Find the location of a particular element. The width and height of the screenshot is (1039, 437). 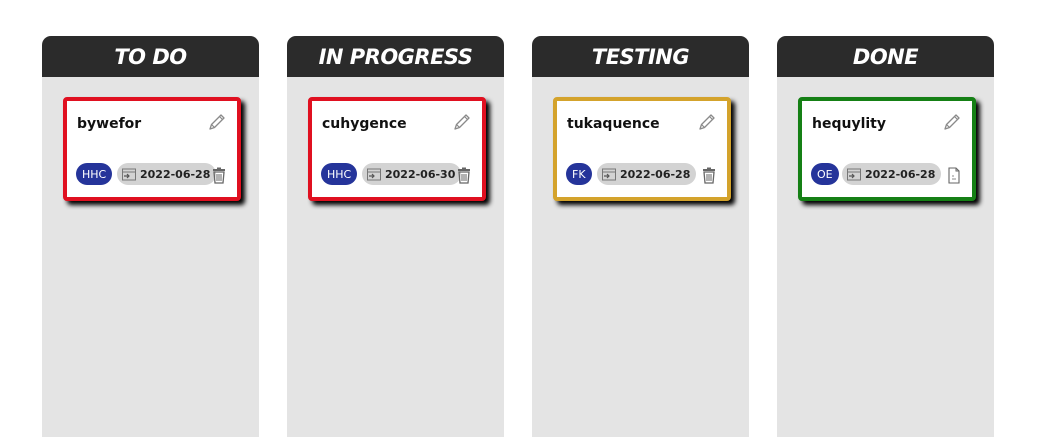

card-title: cuhygence is located at coordinates (364, 124).